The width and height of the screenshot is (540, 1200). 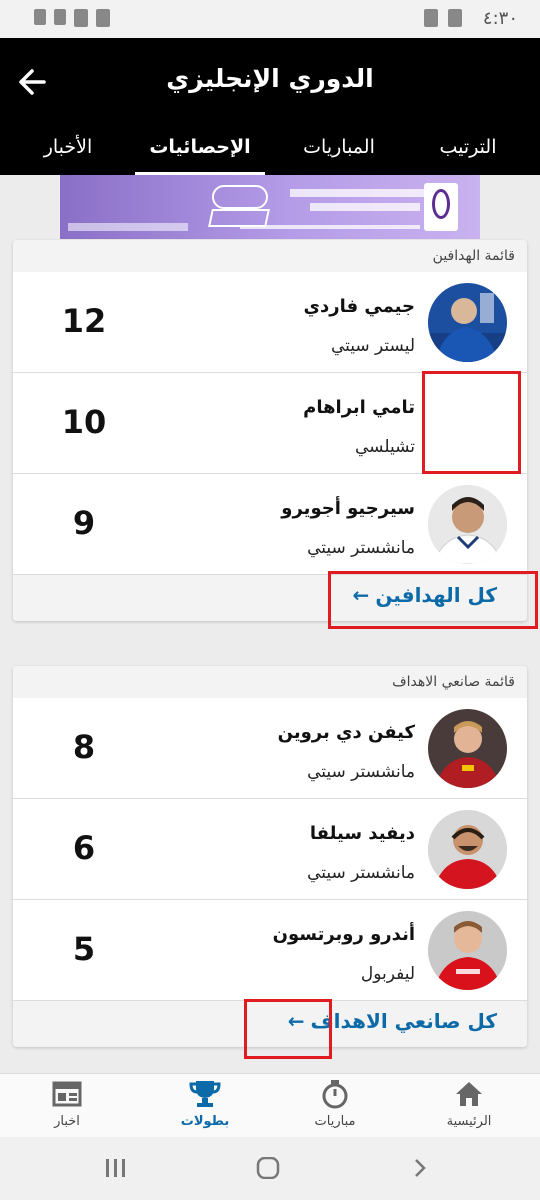 I want to click on card-title: قائمة الهدافين, so click(x=473, y=256).